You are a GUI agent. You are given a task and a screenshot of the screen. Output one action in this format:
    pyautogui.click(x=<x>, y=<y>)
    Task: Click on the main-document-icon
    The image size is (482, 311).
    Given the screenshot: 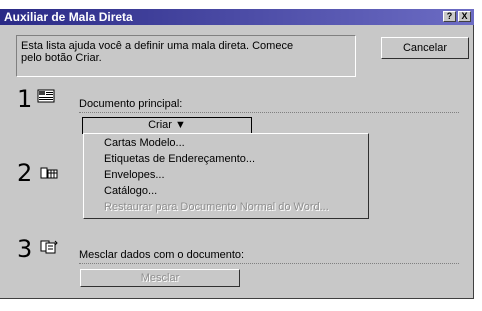 What is the action you would take?
    pyautogui.click(x=46, y=96)
    